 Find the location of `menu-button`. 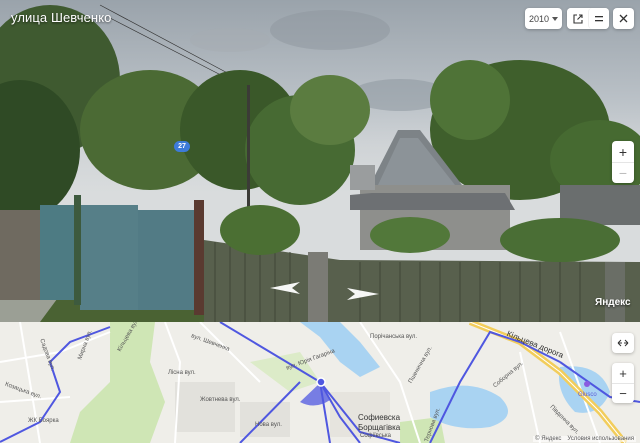

menu-button is located at coordinates (598, 18).